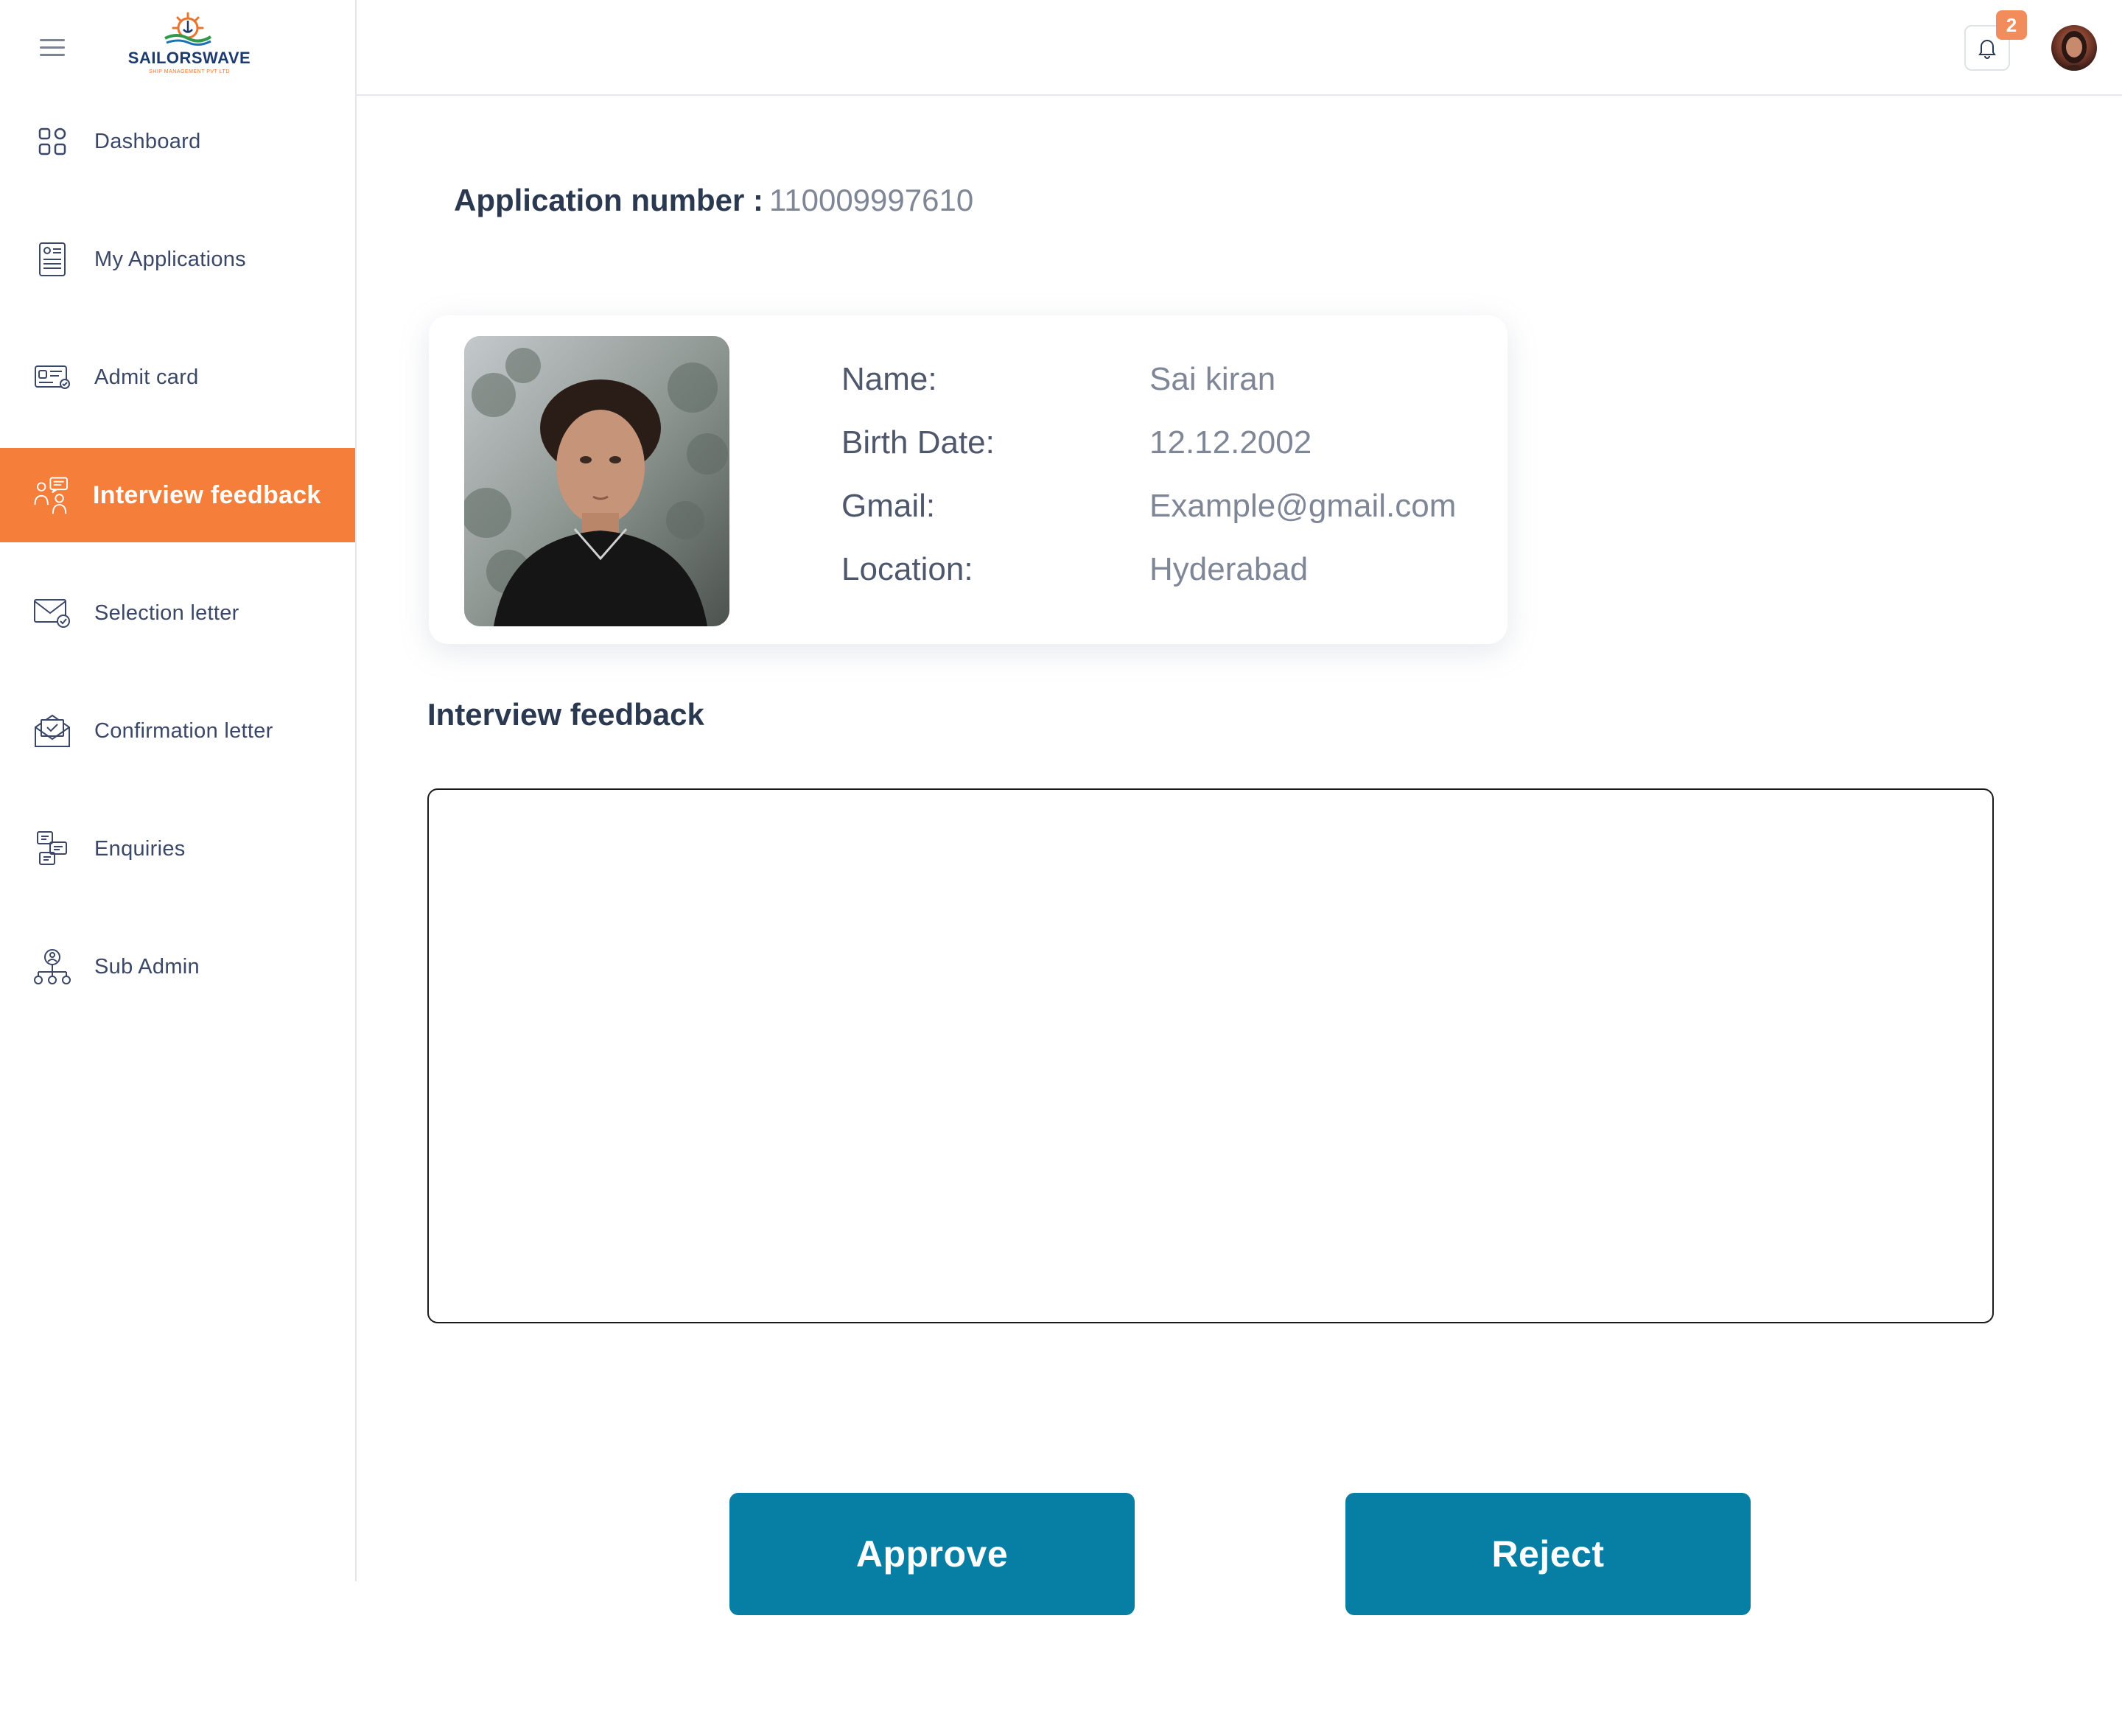 The width and height of the screenshot is (2122, 1736). What do you see at coordinates (1229, 569) in the screenshot?
I see `location-value: Hyderabad` at bounding box center [1229, 569].